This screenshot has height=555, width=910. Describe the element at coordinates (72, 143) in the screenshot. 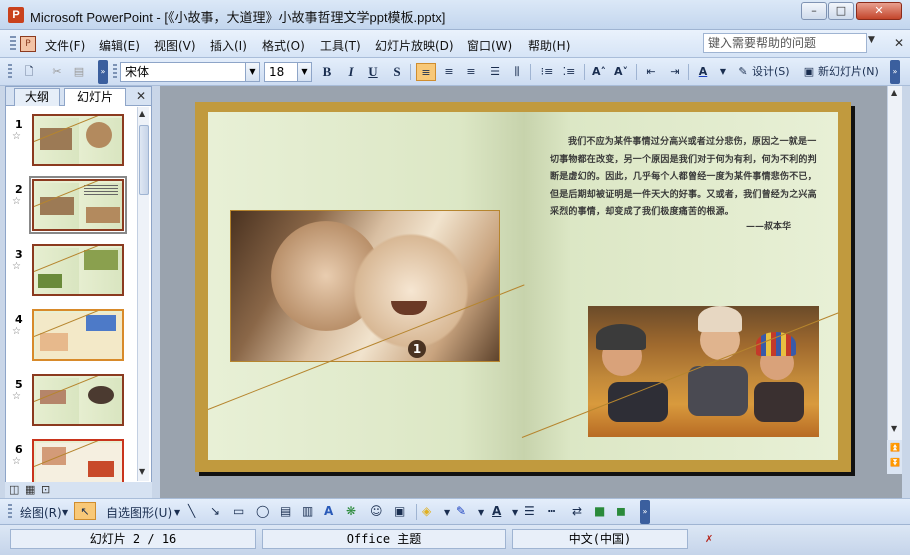

I see `slide-thumbnail-row: 1 ☆` at that location.